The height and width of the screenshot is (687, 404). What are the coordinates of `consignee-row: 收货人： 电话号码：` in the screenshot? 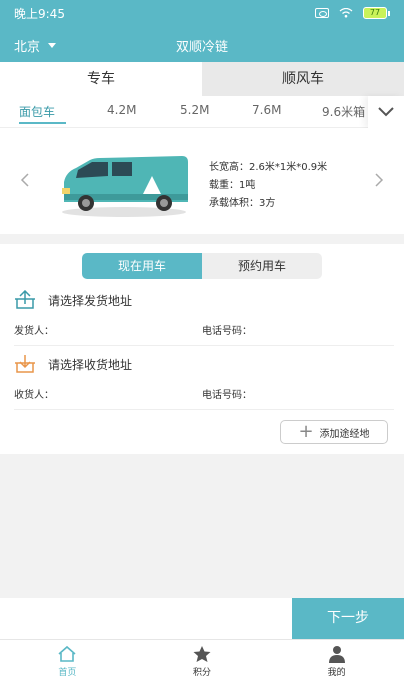 It's located at (204, 395).